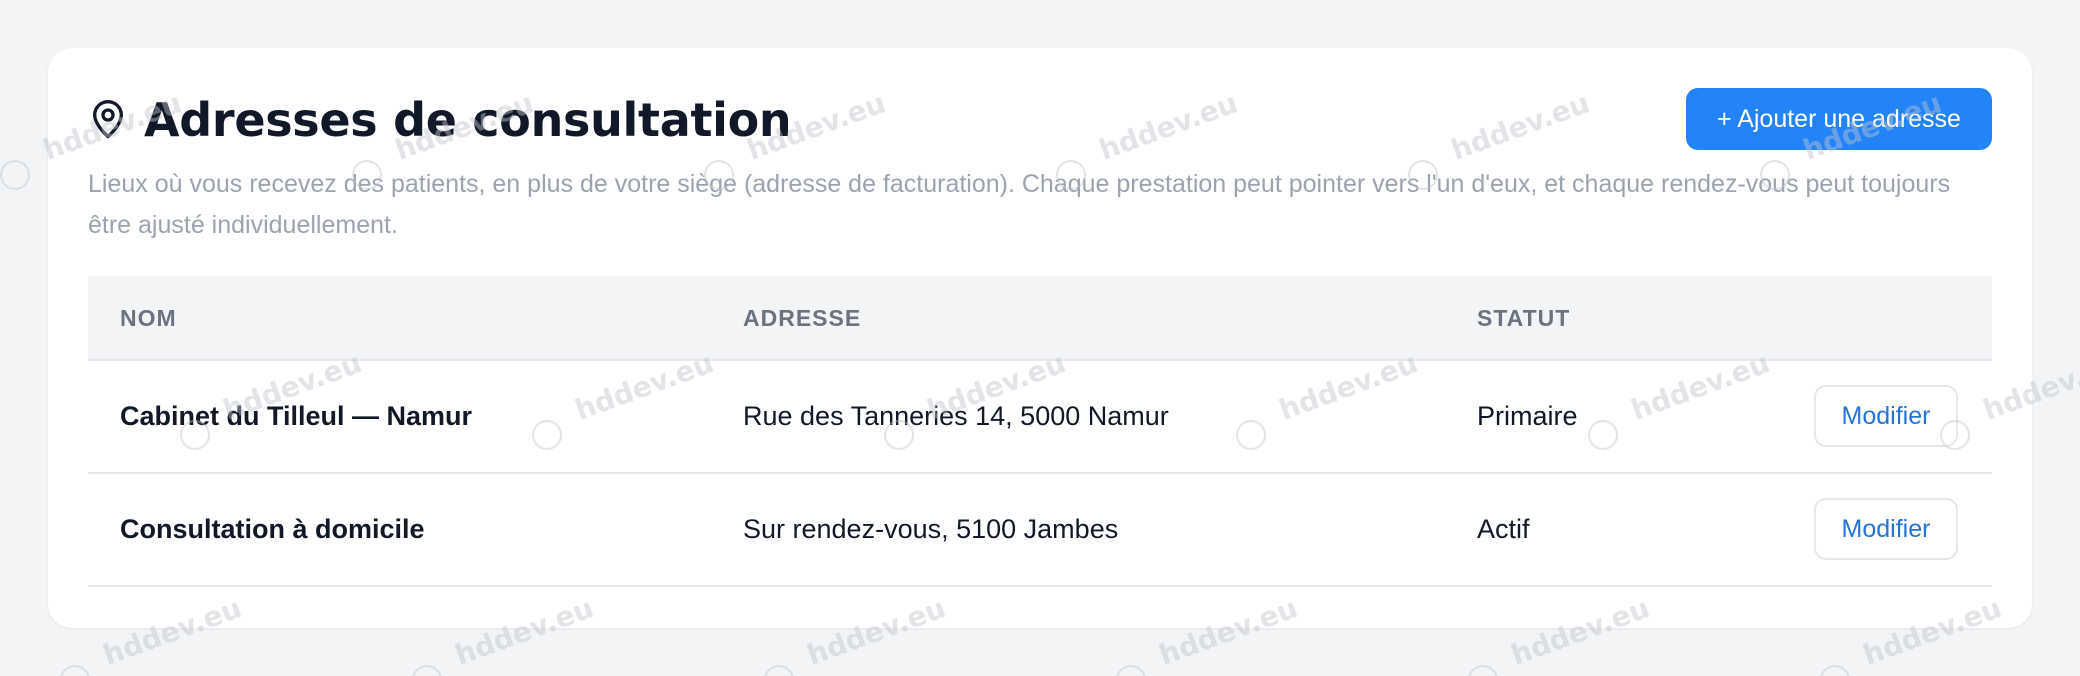  Describe the element at coordinates (148, 318) in the screenshot. I see `column-header-name: NOM` at that location.